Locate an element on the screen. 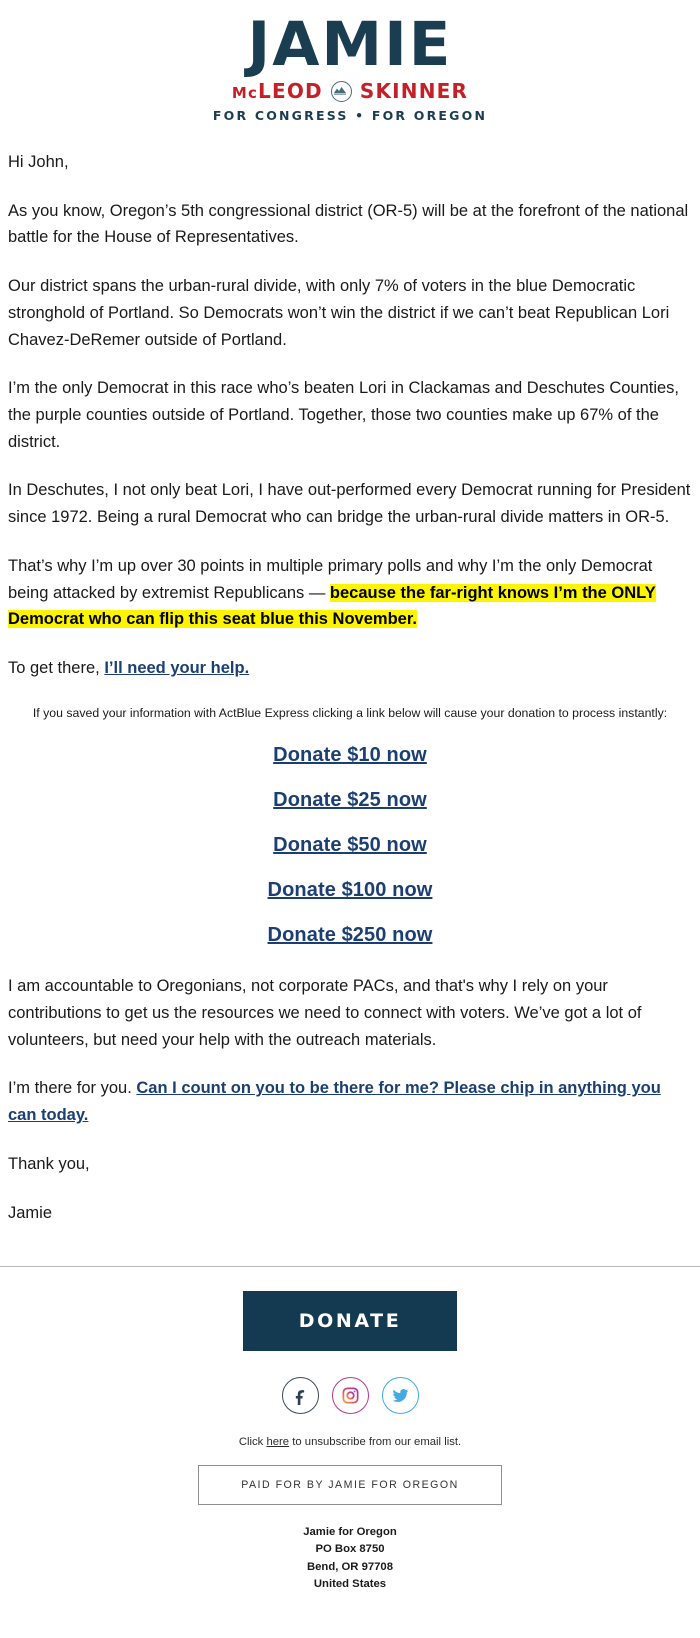 Image resolution: width=700 pixels, height=1638 pixels. logo-surname-row: McLEOD SKINNER is located at coordinates (350, 91).